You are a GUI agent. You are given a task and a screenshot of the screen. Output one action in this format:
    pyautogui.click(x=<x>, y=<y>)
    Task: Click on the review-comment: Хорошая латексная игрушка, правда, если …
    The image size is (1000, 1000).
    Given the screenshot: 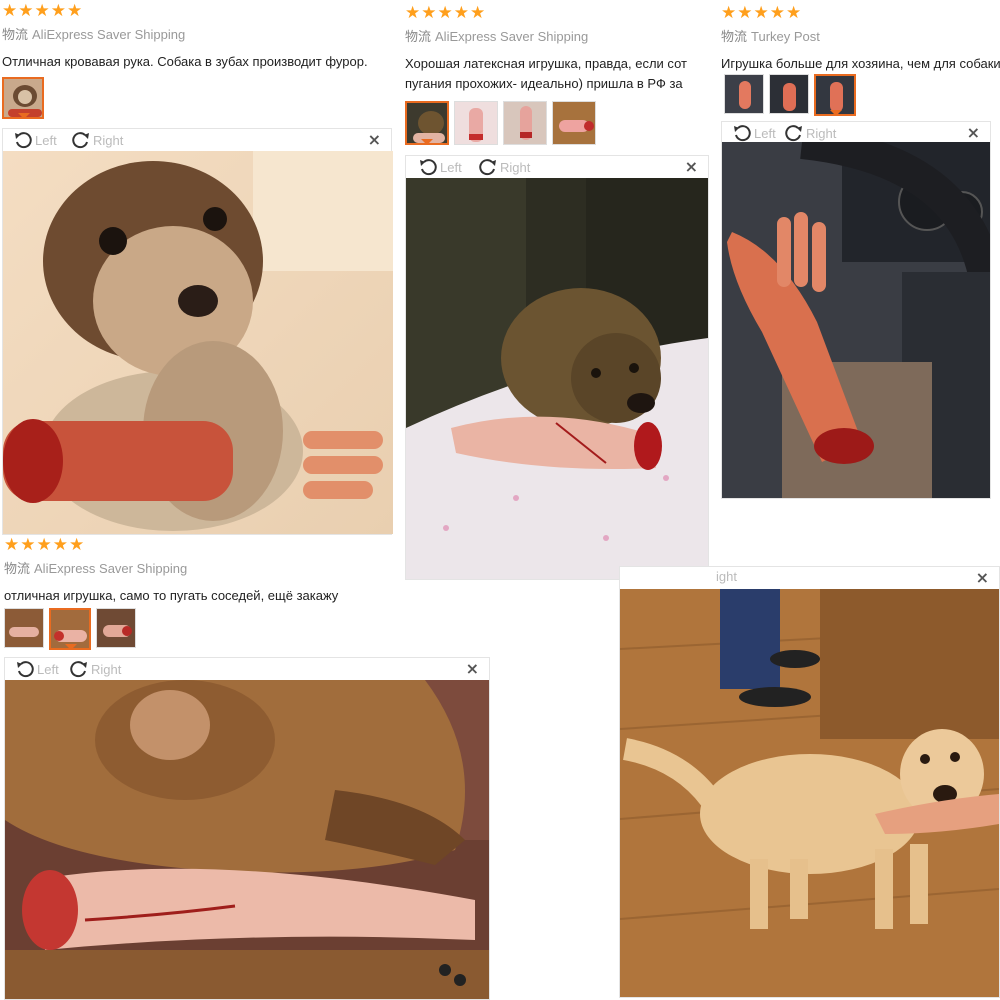 What is the action you would take?
    pyautogui.click(x=546, y=73)
    